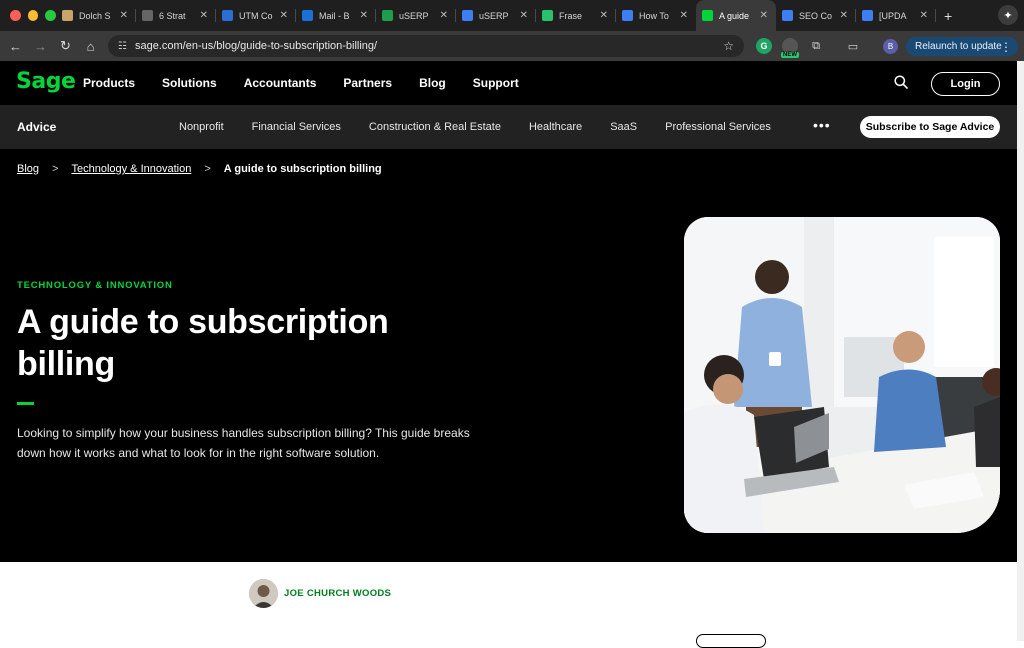  What do you see at coordinates (496, 83) in the screenshot?
I see `nav-item-support: Support` at bounding box center [496, 83].